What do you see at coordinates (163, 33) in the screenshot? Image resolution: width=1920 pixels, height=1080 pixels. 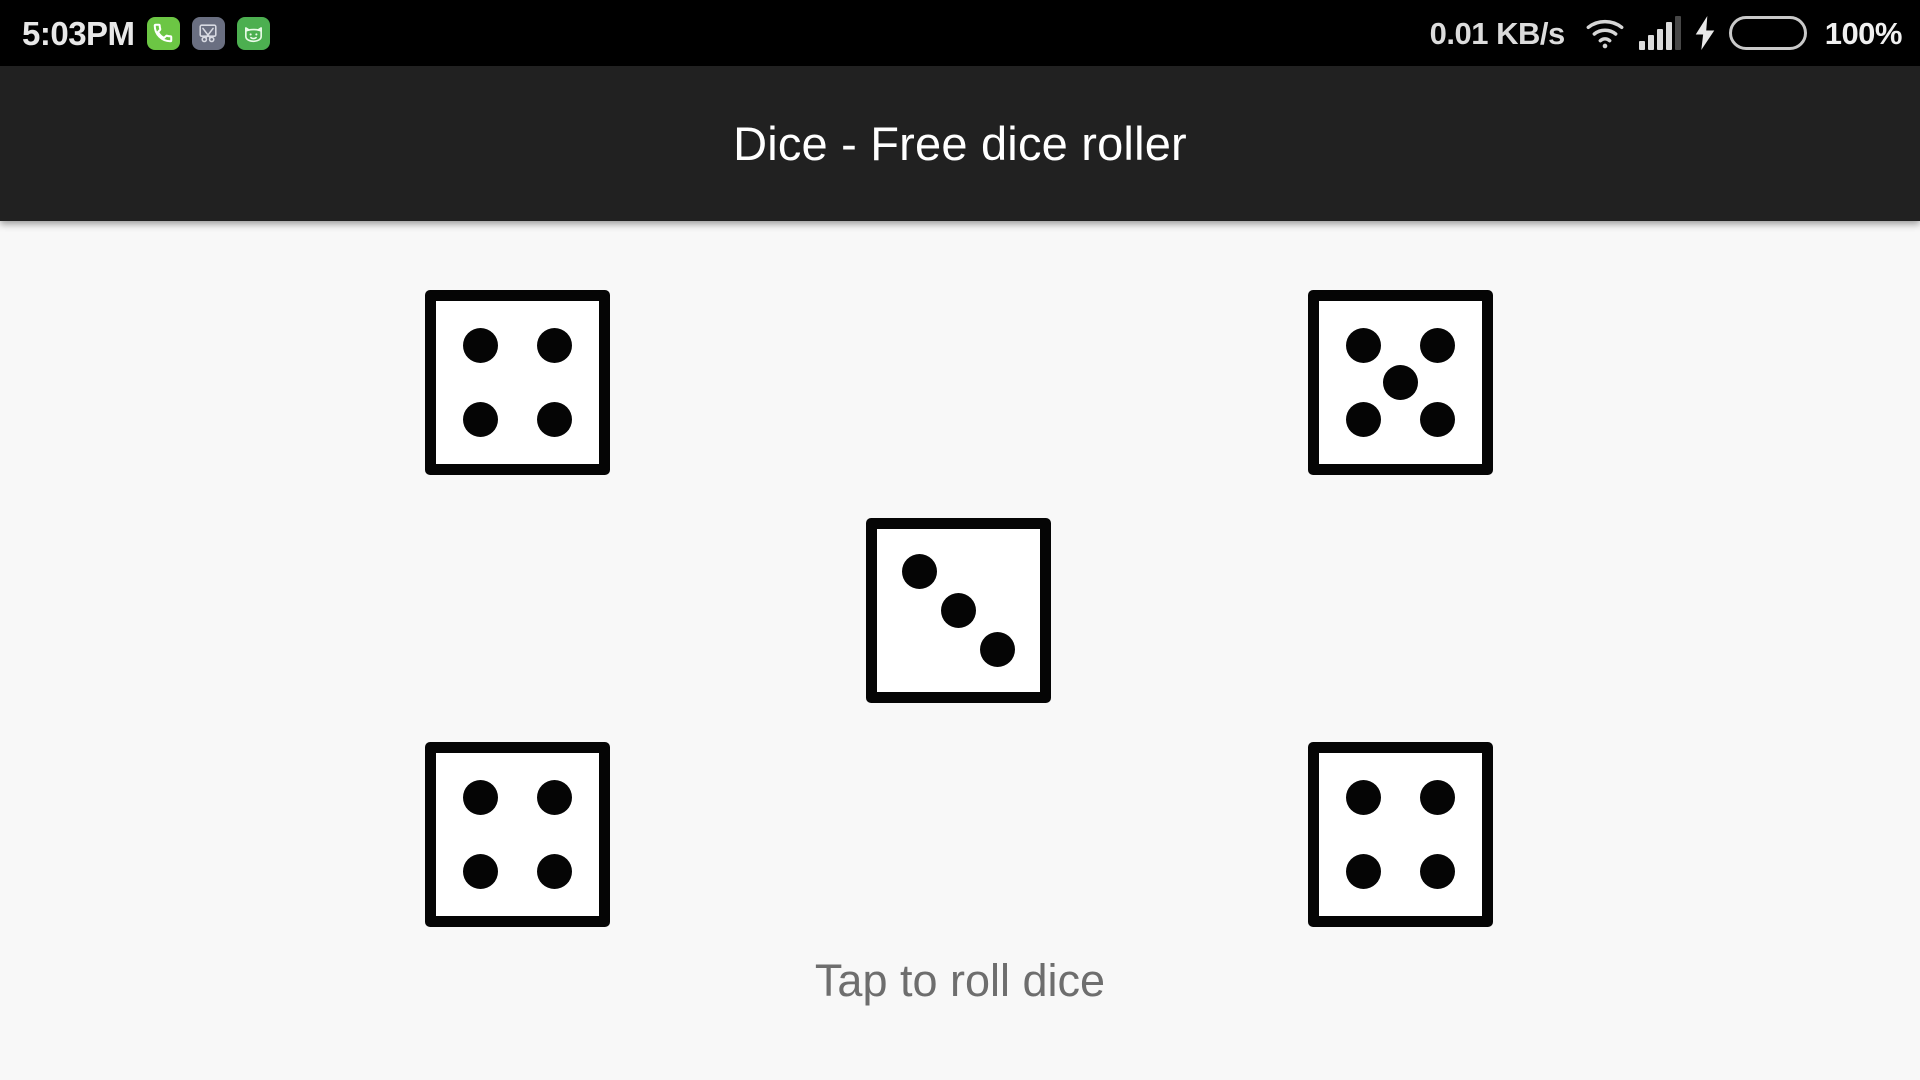 I see `phone-icon` at bounding box center [163, 33].